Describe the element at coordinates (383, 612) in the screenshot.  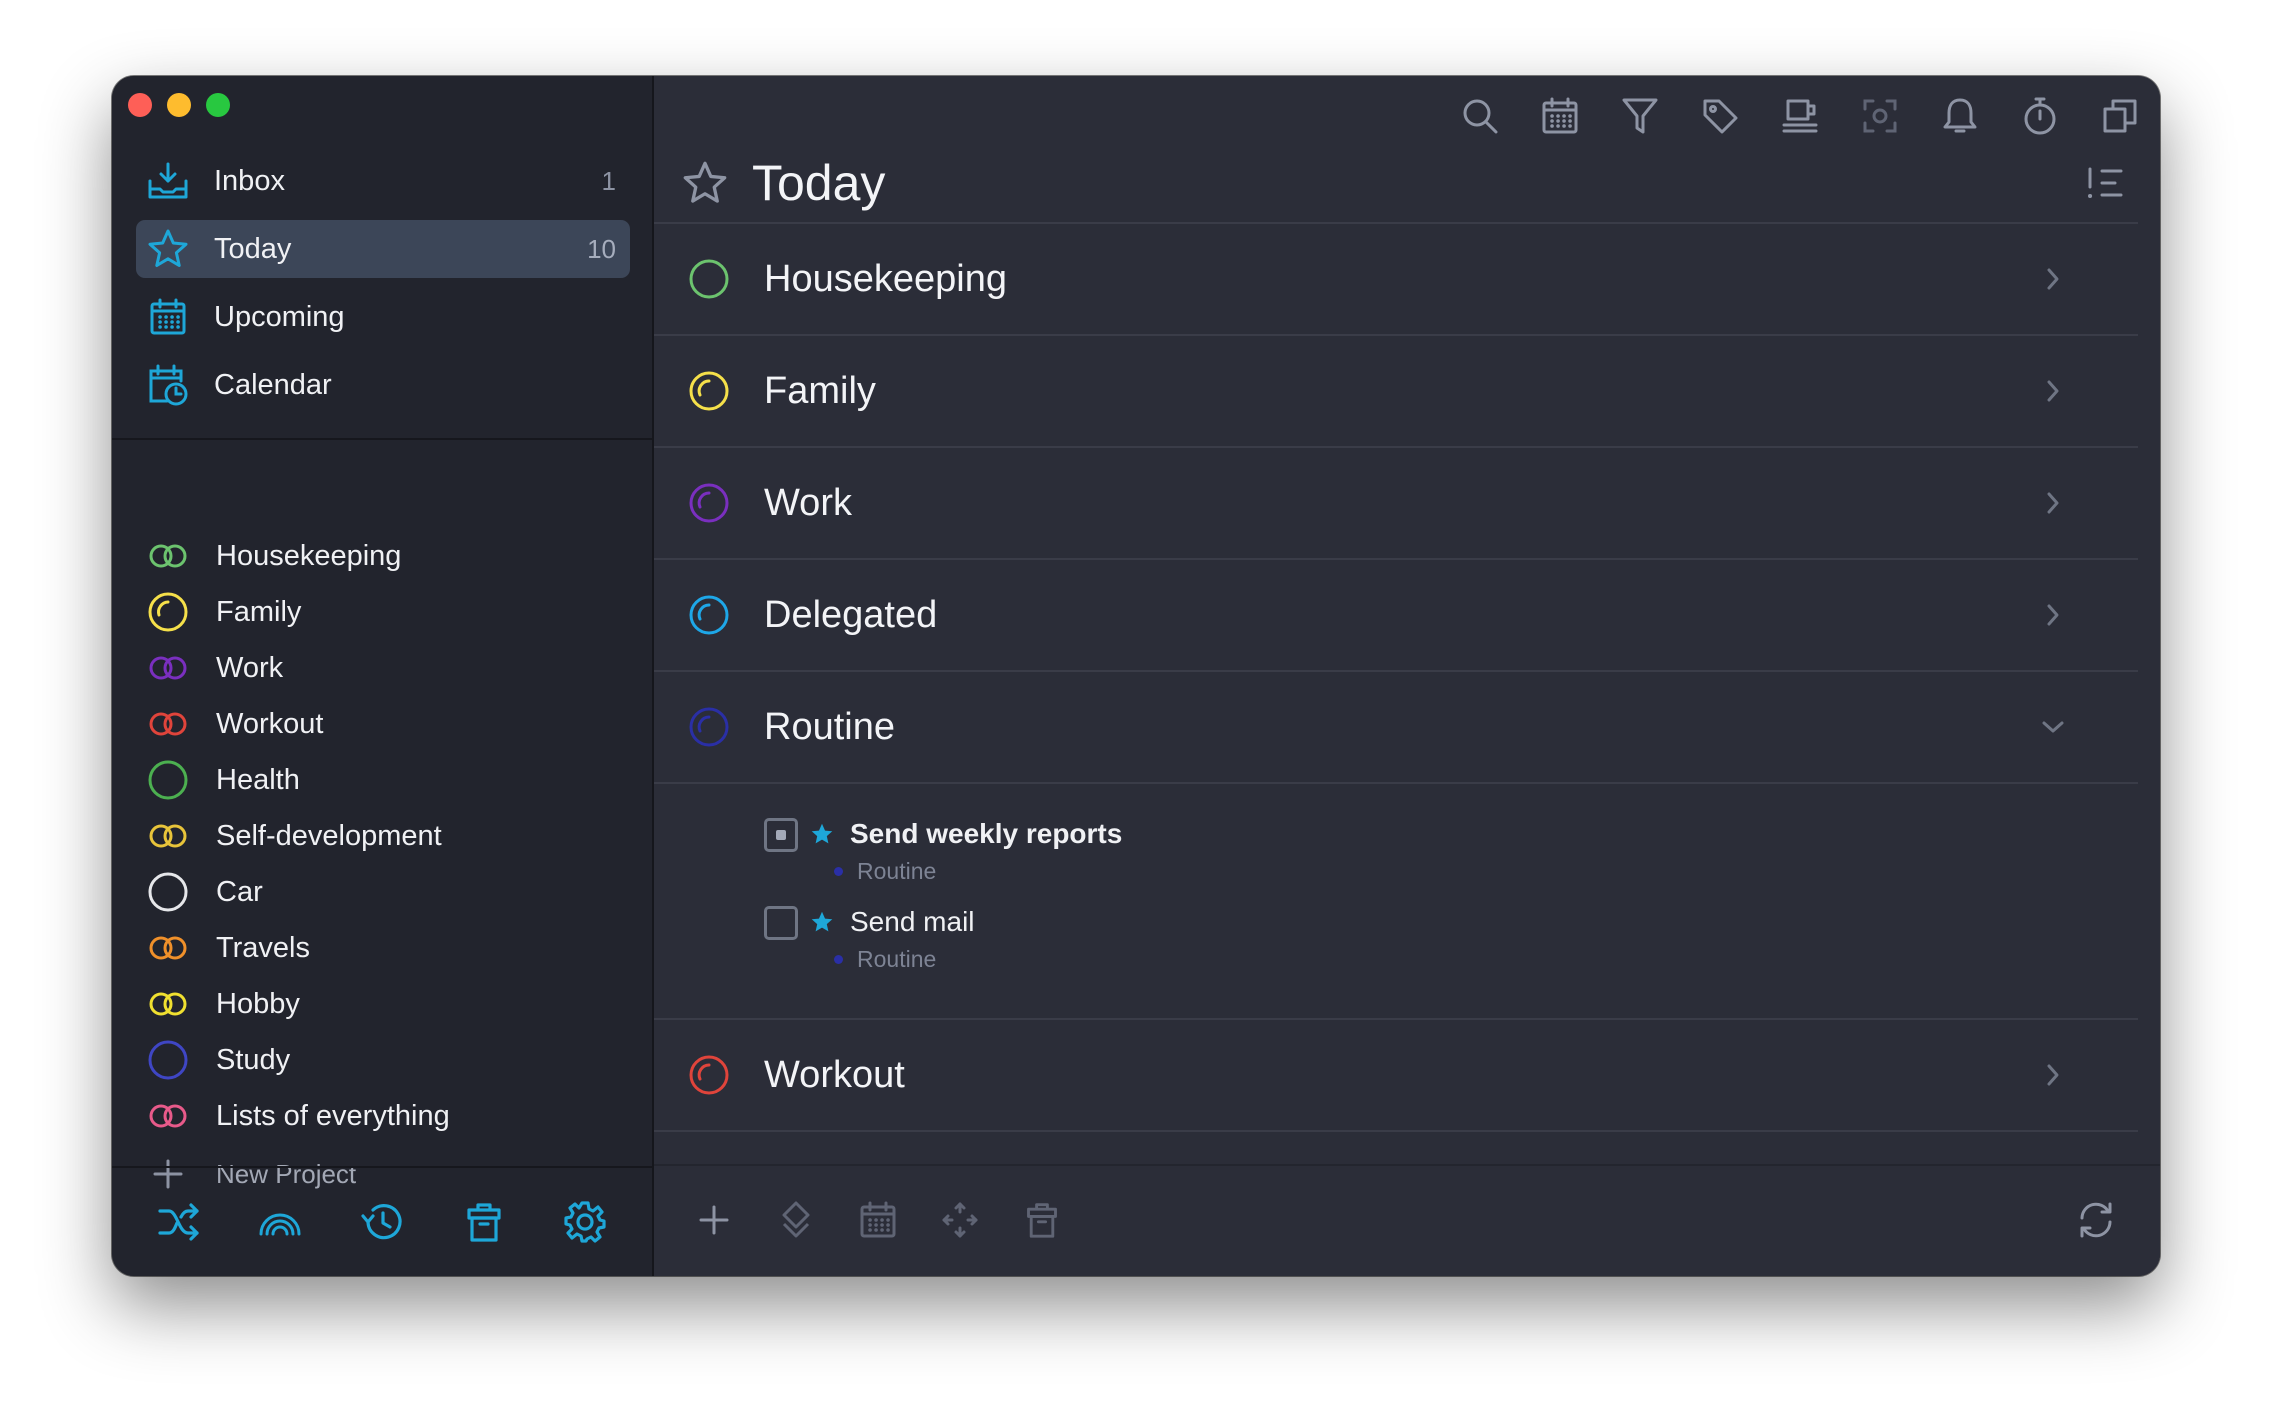
I see `sidebar-project-family: Family` at that location.